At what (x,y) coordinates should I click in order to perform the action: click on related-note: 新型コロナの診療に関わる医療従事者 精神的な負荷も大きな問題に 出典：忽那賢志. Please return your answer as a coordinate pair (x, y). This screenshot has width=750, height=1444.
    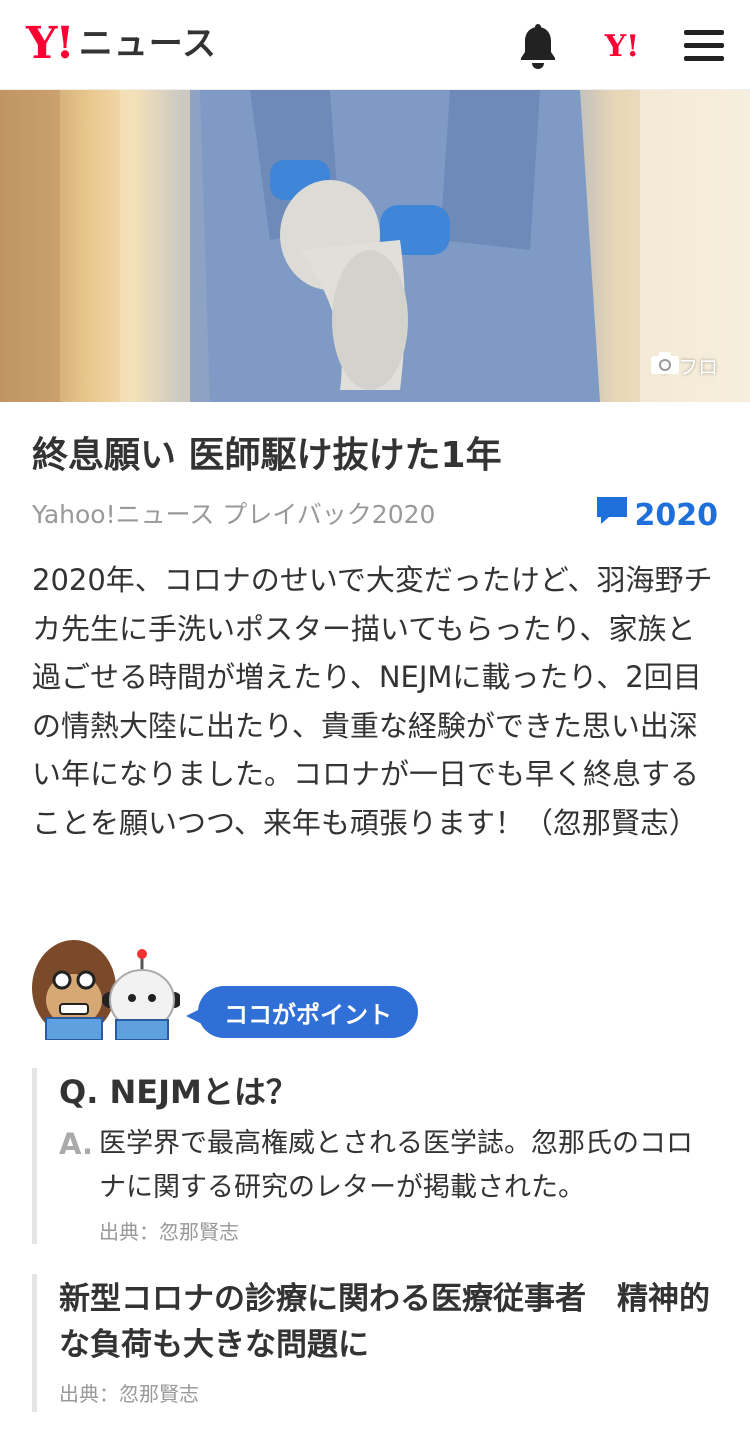
    Looking at the image, I should click on (377, 1343).